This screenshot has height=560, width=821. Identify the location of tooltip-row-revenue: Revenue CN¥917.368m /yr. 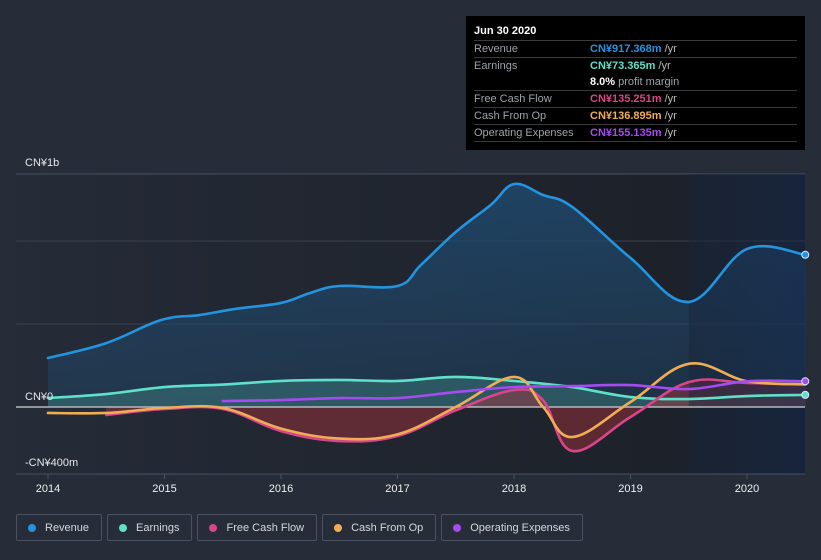
(635, 49).